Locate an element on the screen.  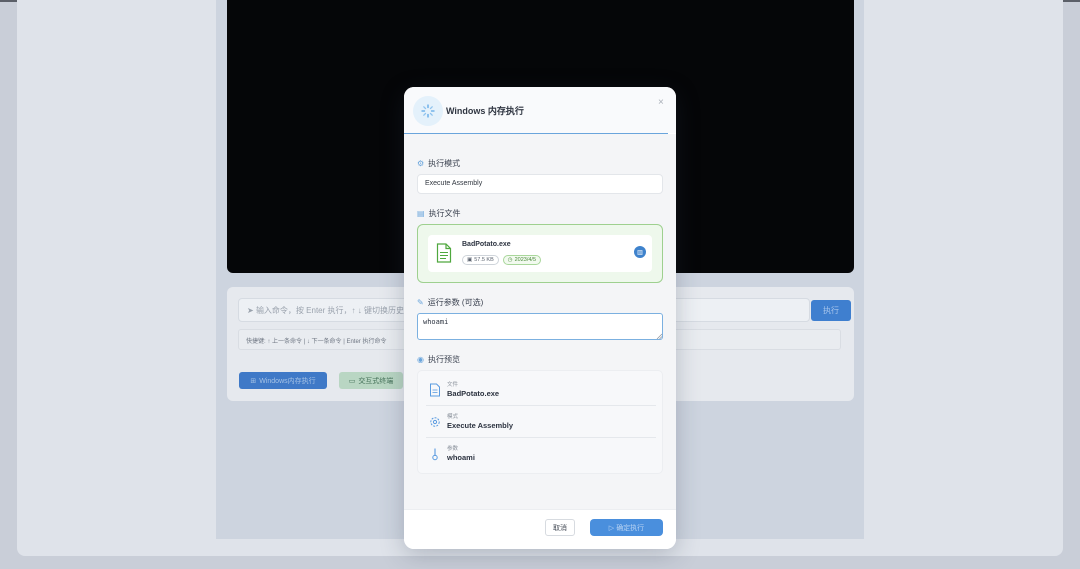
exec-file-label-text: 执行文件 is located at coordinates (444, 213).